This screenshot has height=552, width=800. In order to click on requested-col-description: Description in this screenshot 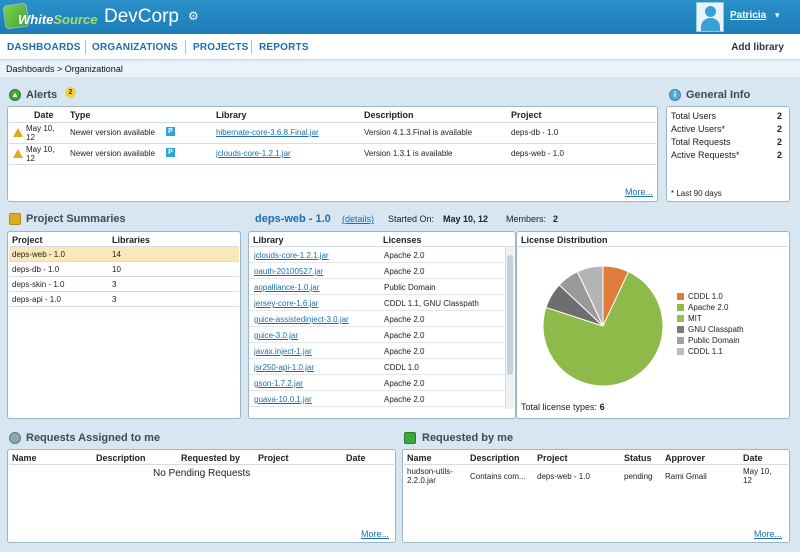, I will do `click(495, 458)`.